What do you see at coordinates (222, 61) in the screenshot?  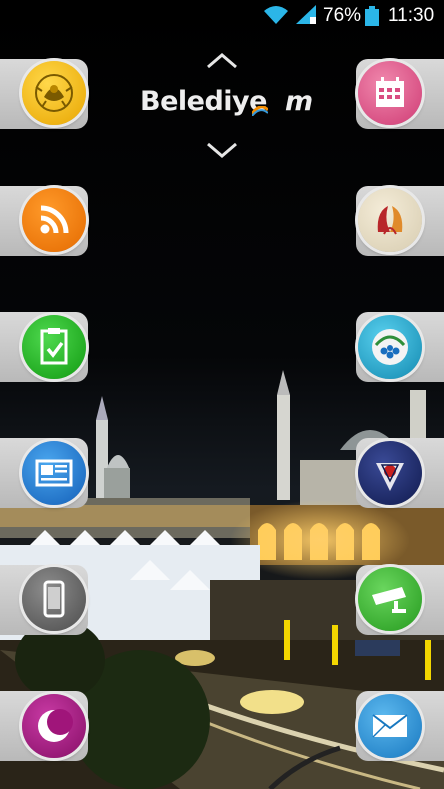 I see `chevron-up-icon` at bounding box center [222, 61].